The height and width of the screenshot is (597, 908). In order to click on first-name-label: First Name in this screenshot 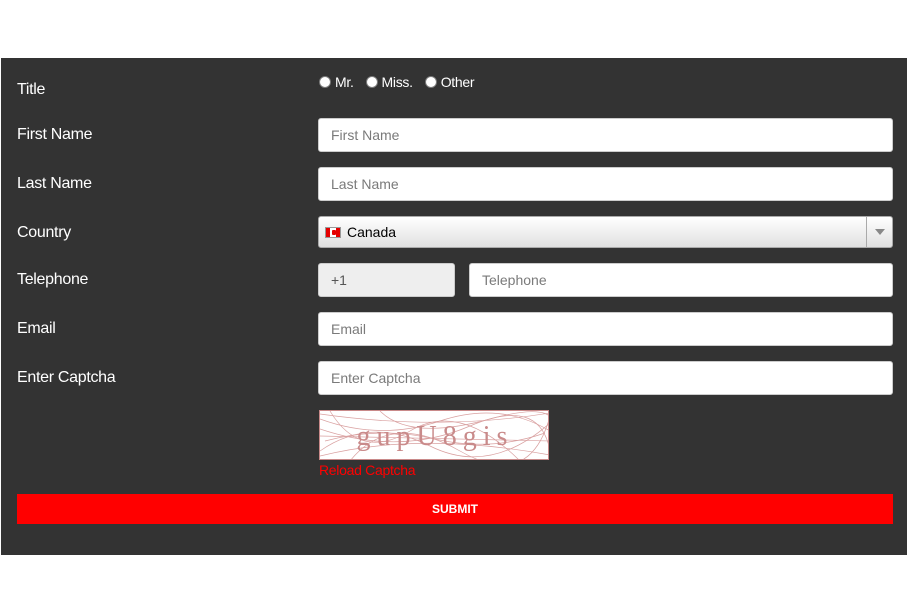, I will do `click(55, 134)`.